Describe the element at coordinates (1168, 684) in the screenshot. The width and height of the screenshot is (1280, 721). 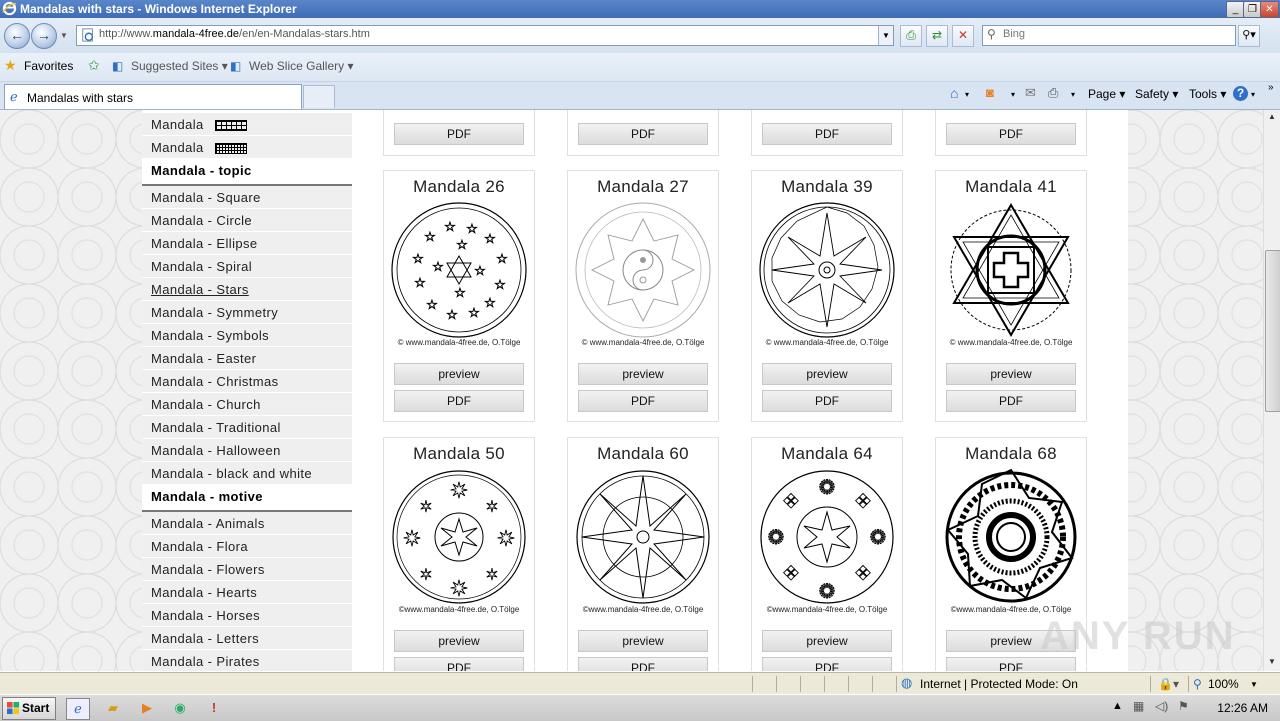
I see `protected-mode-icon: 🔒▾` at that location.